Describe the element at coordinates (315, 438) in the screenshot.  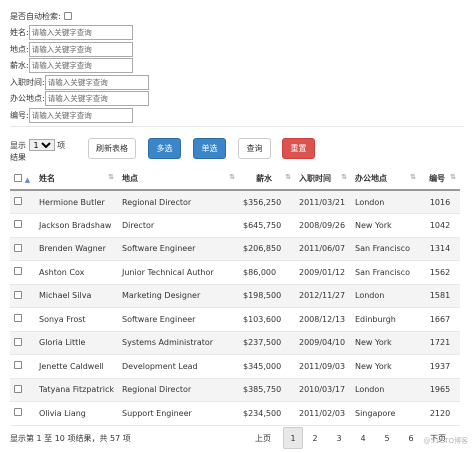
I see `page-link-2: 2` at that location.